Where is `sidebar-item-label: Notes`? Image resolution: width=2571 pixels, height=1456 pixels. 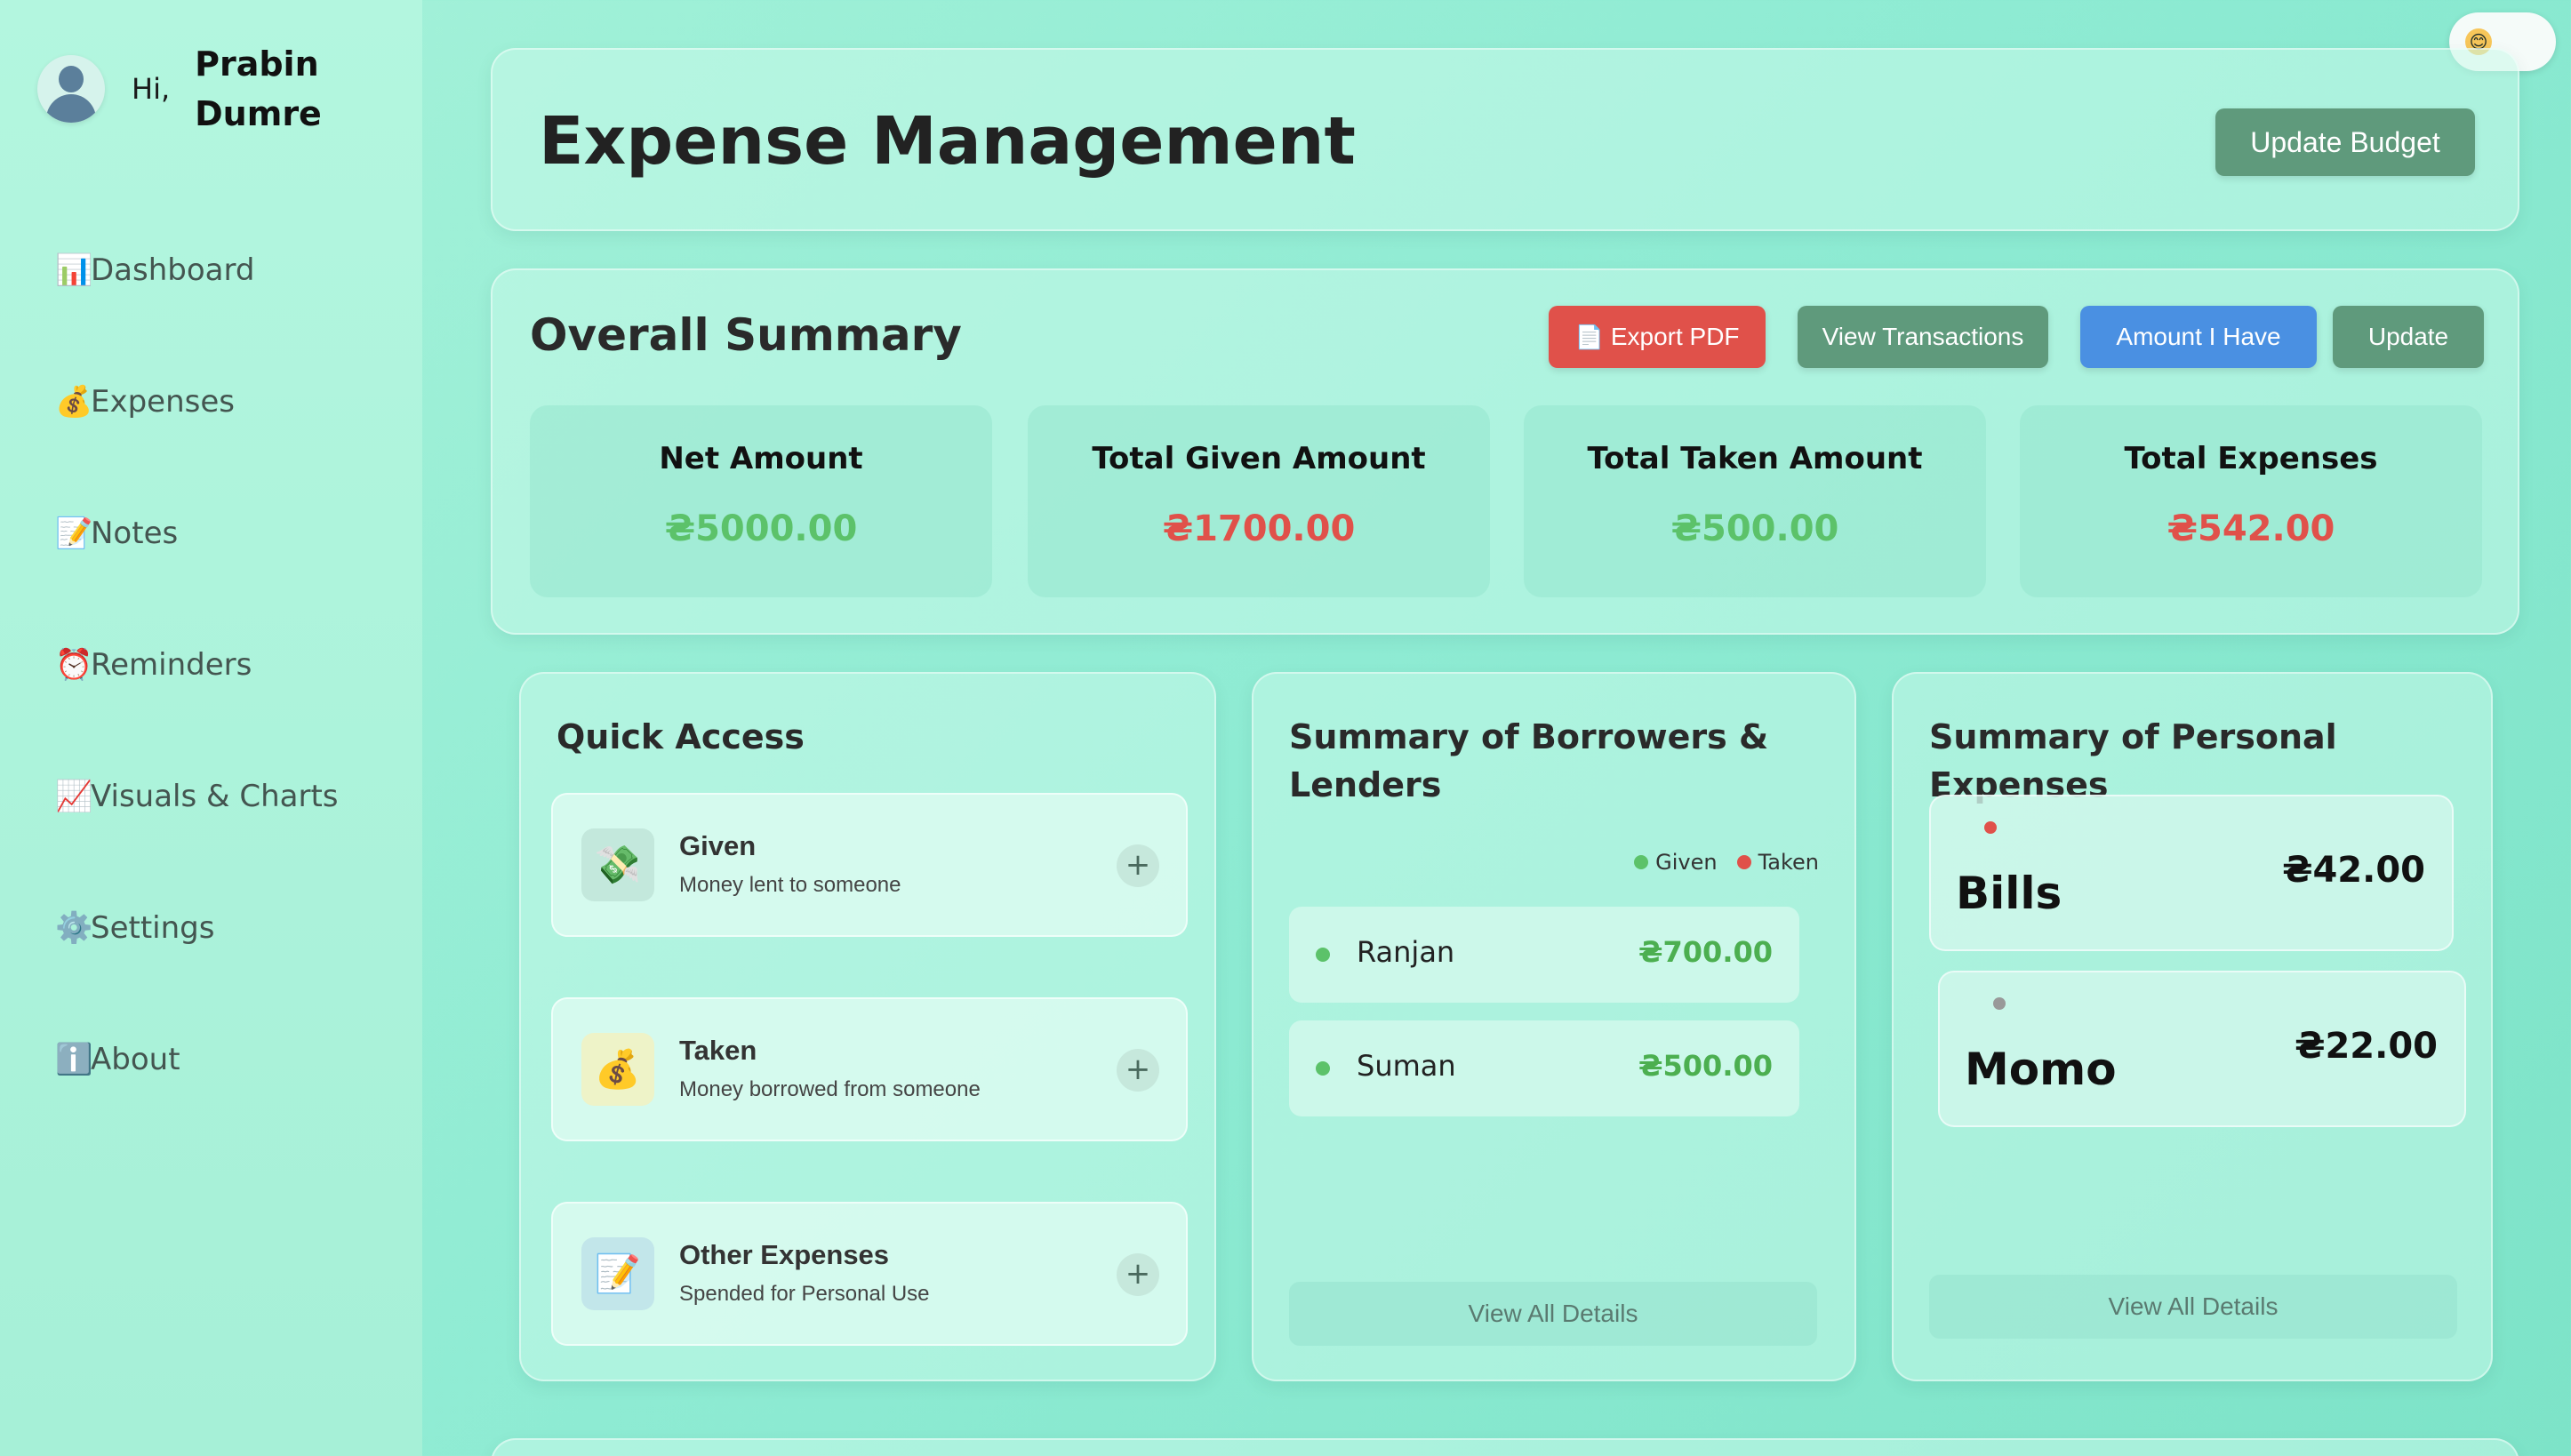 sidebar-item-label: Notes is located at coordinates (135, 533).